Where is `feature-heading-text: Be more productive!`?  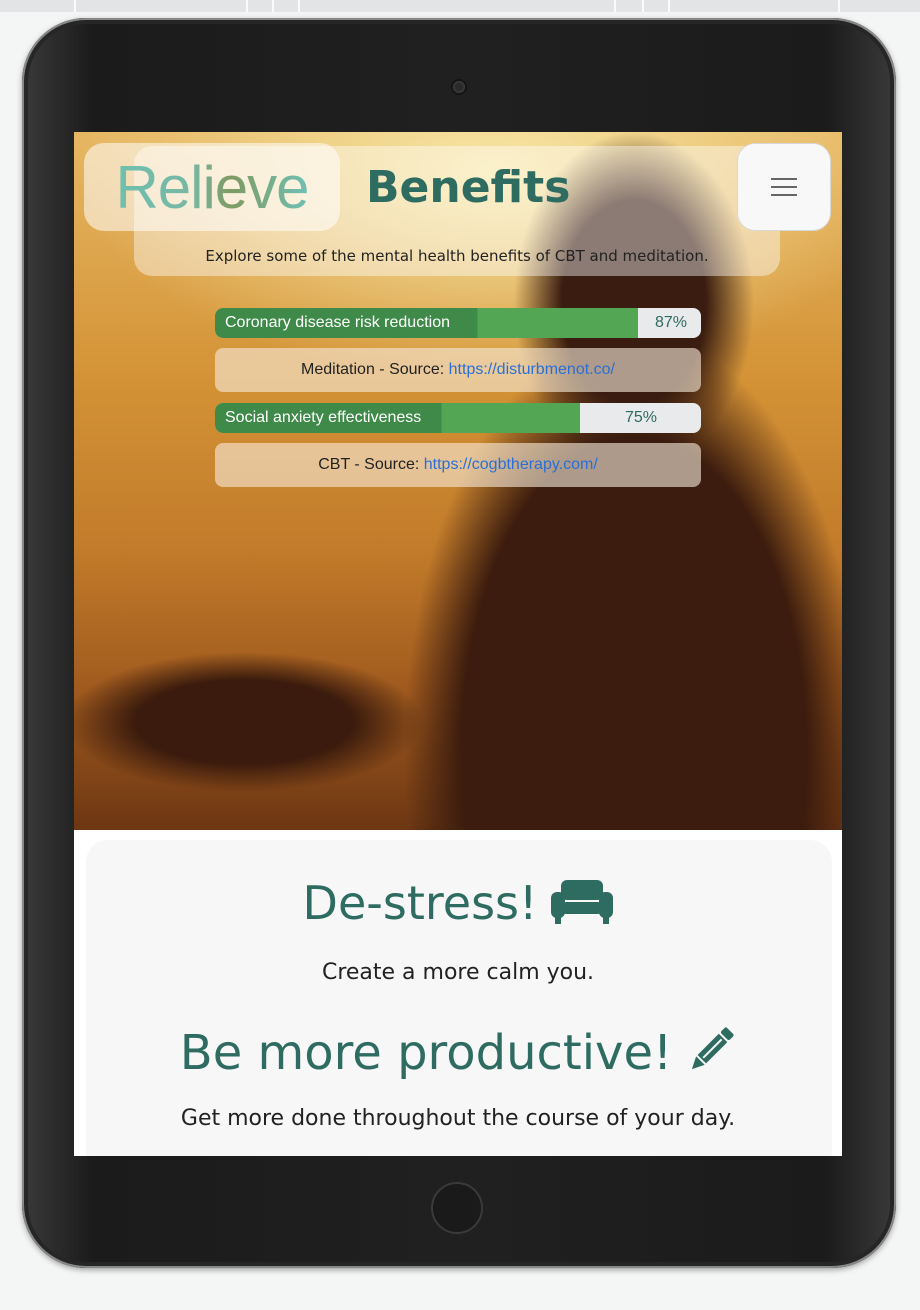
feature-heading-text: Be more productive! is located at coordinates (426, 1053).